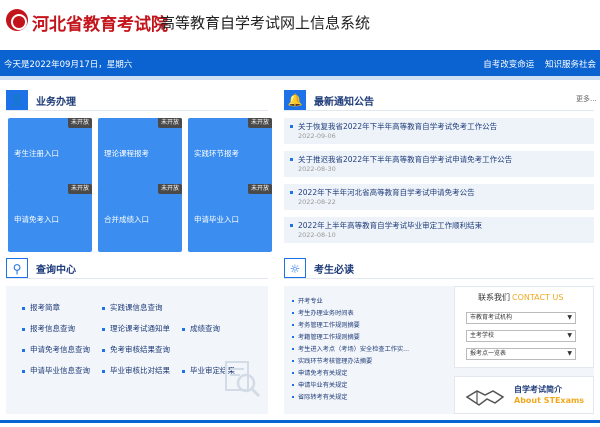 The image size is (600, 427). I want to click on query-section-header: ⚲ 查询中心, so click(137, 269).